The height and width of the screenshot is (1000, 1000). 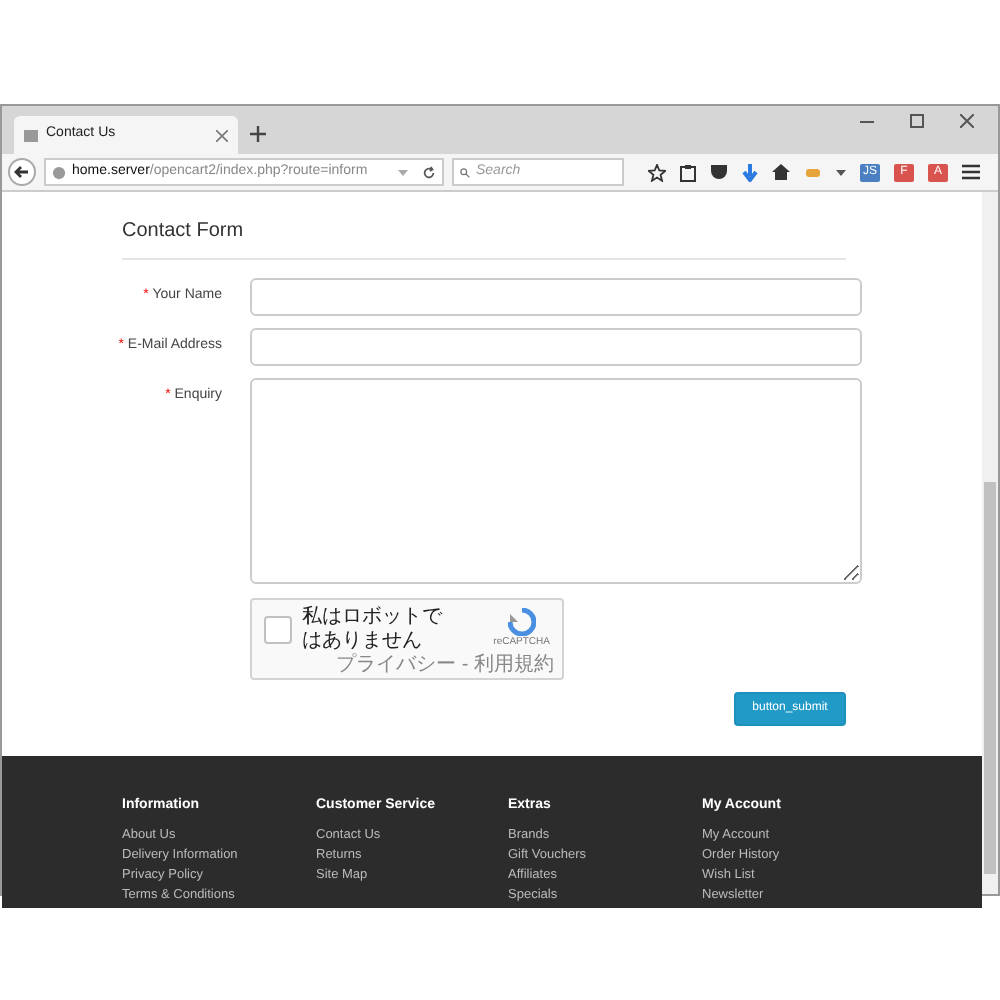 What do you see at coordinates (465, 172) in the screenshot?
I see `search-icon` at bounding box center [465, 172].